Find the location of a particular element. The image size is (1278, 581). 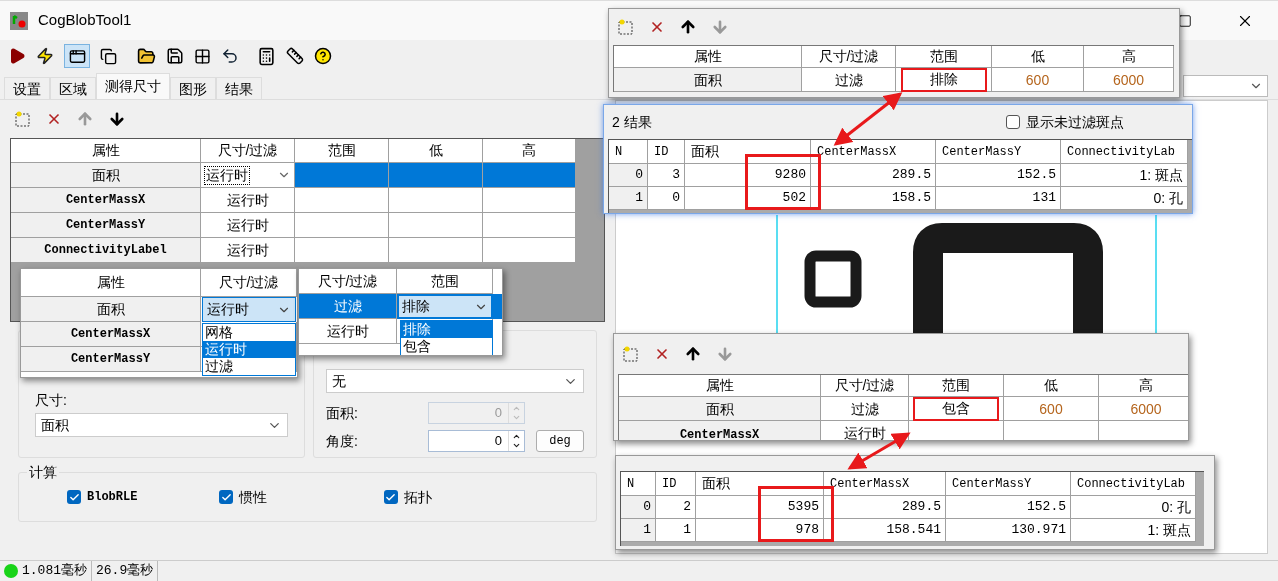

calculator-icon is located at coordinates (266, 56).